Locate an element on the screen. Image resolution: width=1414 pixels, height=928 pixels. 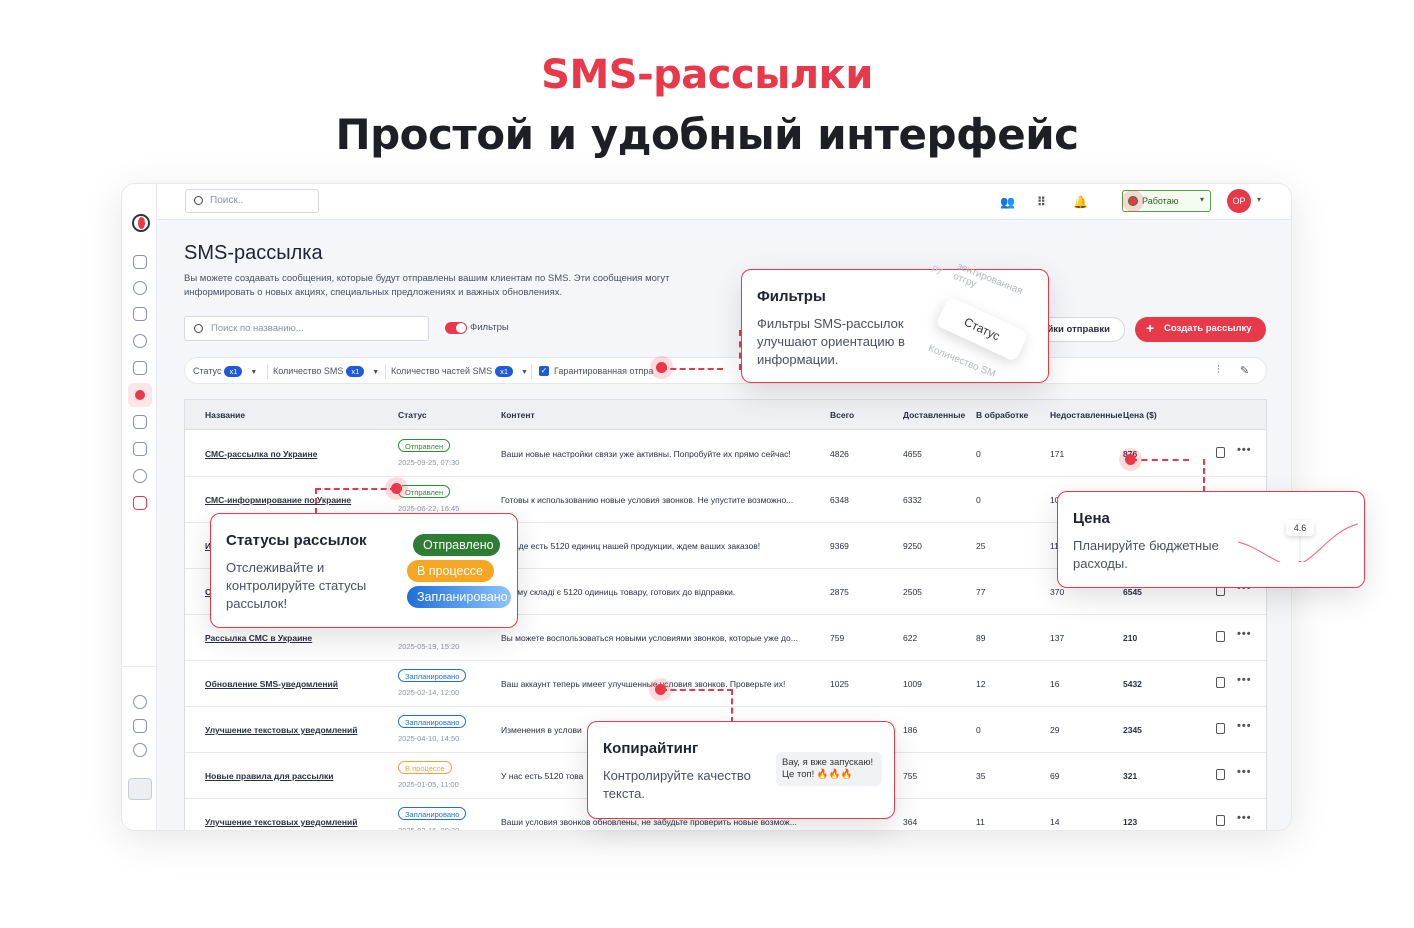
avatar: OP is located at coordinates (1239, 201).